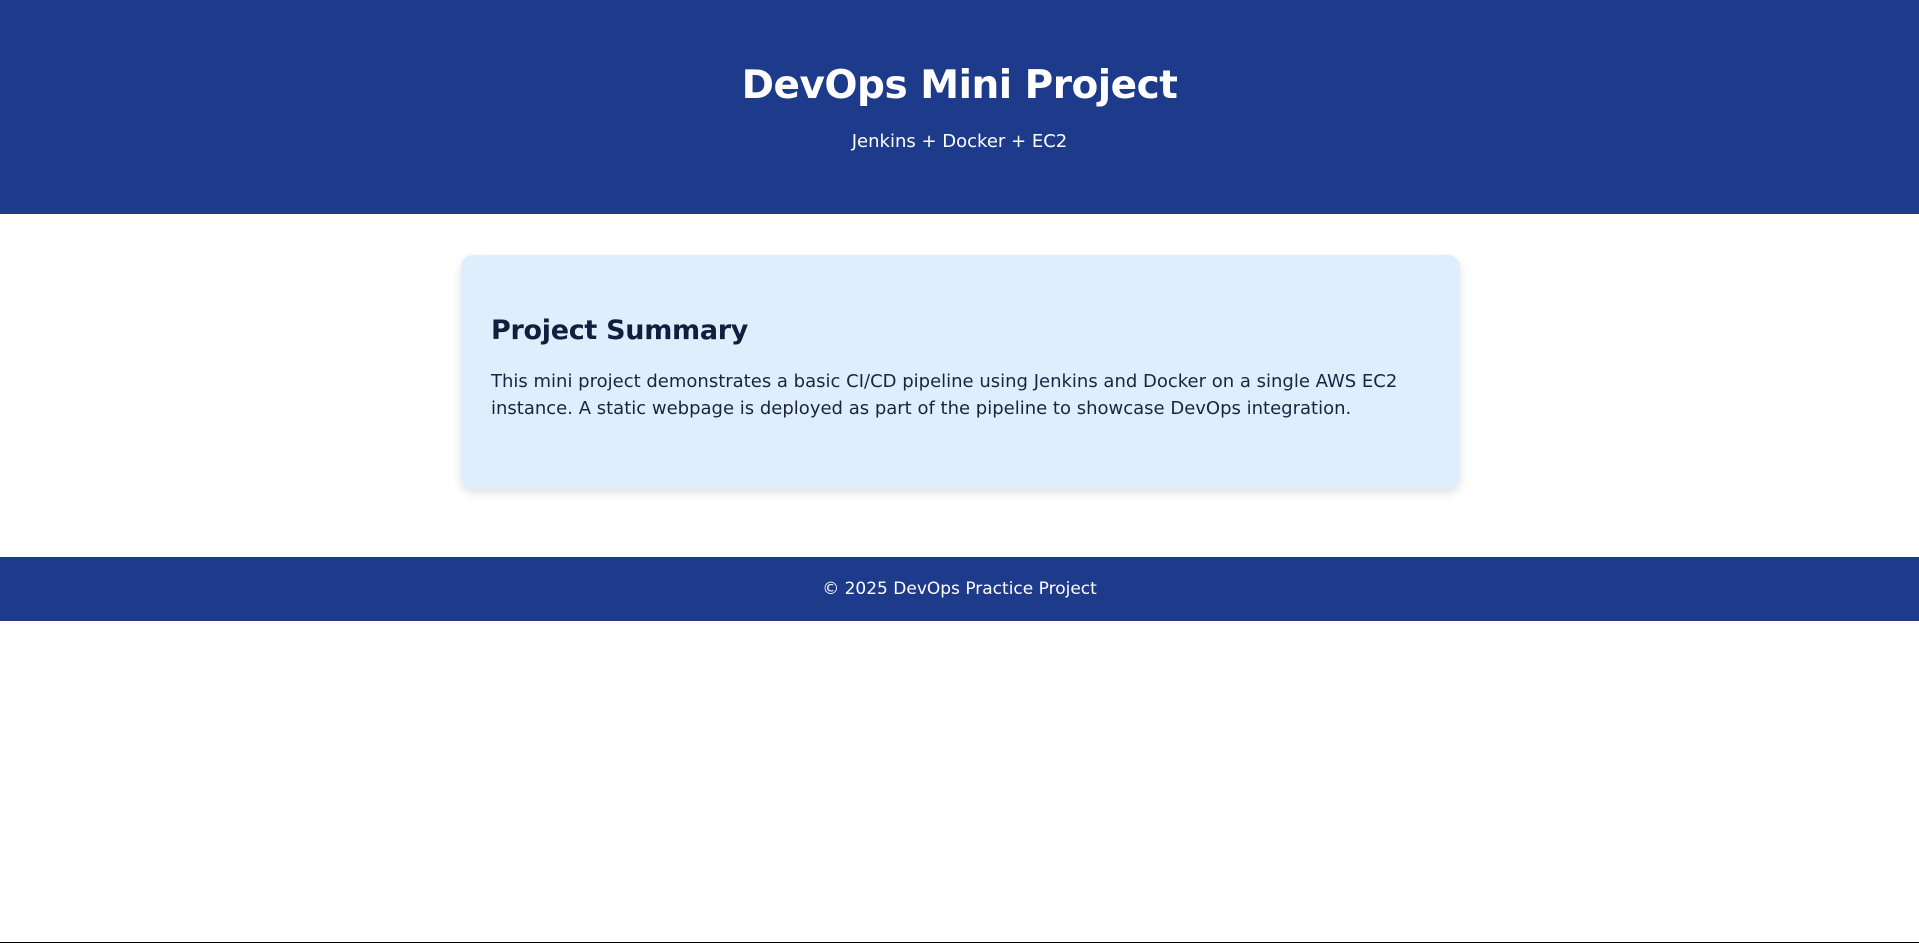 This screenshot has height=943, width=1919. What do you see at coordinates (959, 141) in the screenshot?
I see `site-subtitle: Jenkins + Docker + EC2` at bounding box center [959, 141].